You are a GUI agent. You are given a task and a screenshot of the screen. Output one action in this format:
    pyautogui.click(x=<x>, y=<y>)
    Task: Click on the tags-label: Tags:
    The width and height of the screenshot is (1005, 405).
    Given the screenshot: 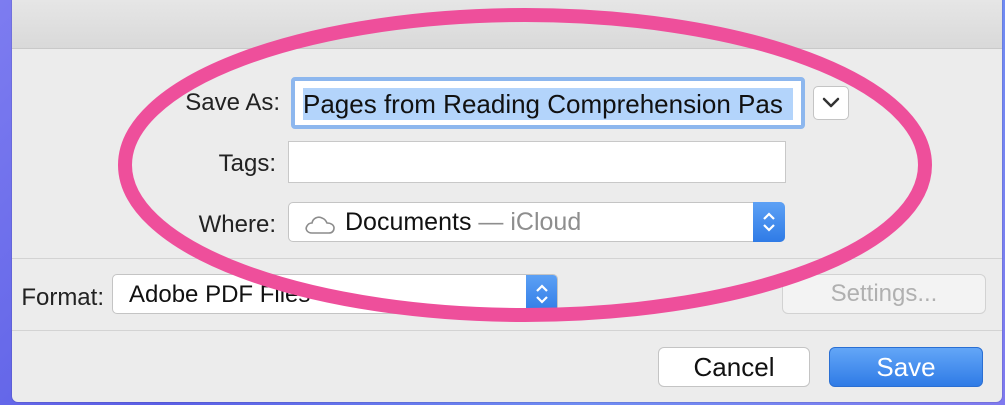 What is the action you would take?
    pyautogui.click(x=247, y=163)
    